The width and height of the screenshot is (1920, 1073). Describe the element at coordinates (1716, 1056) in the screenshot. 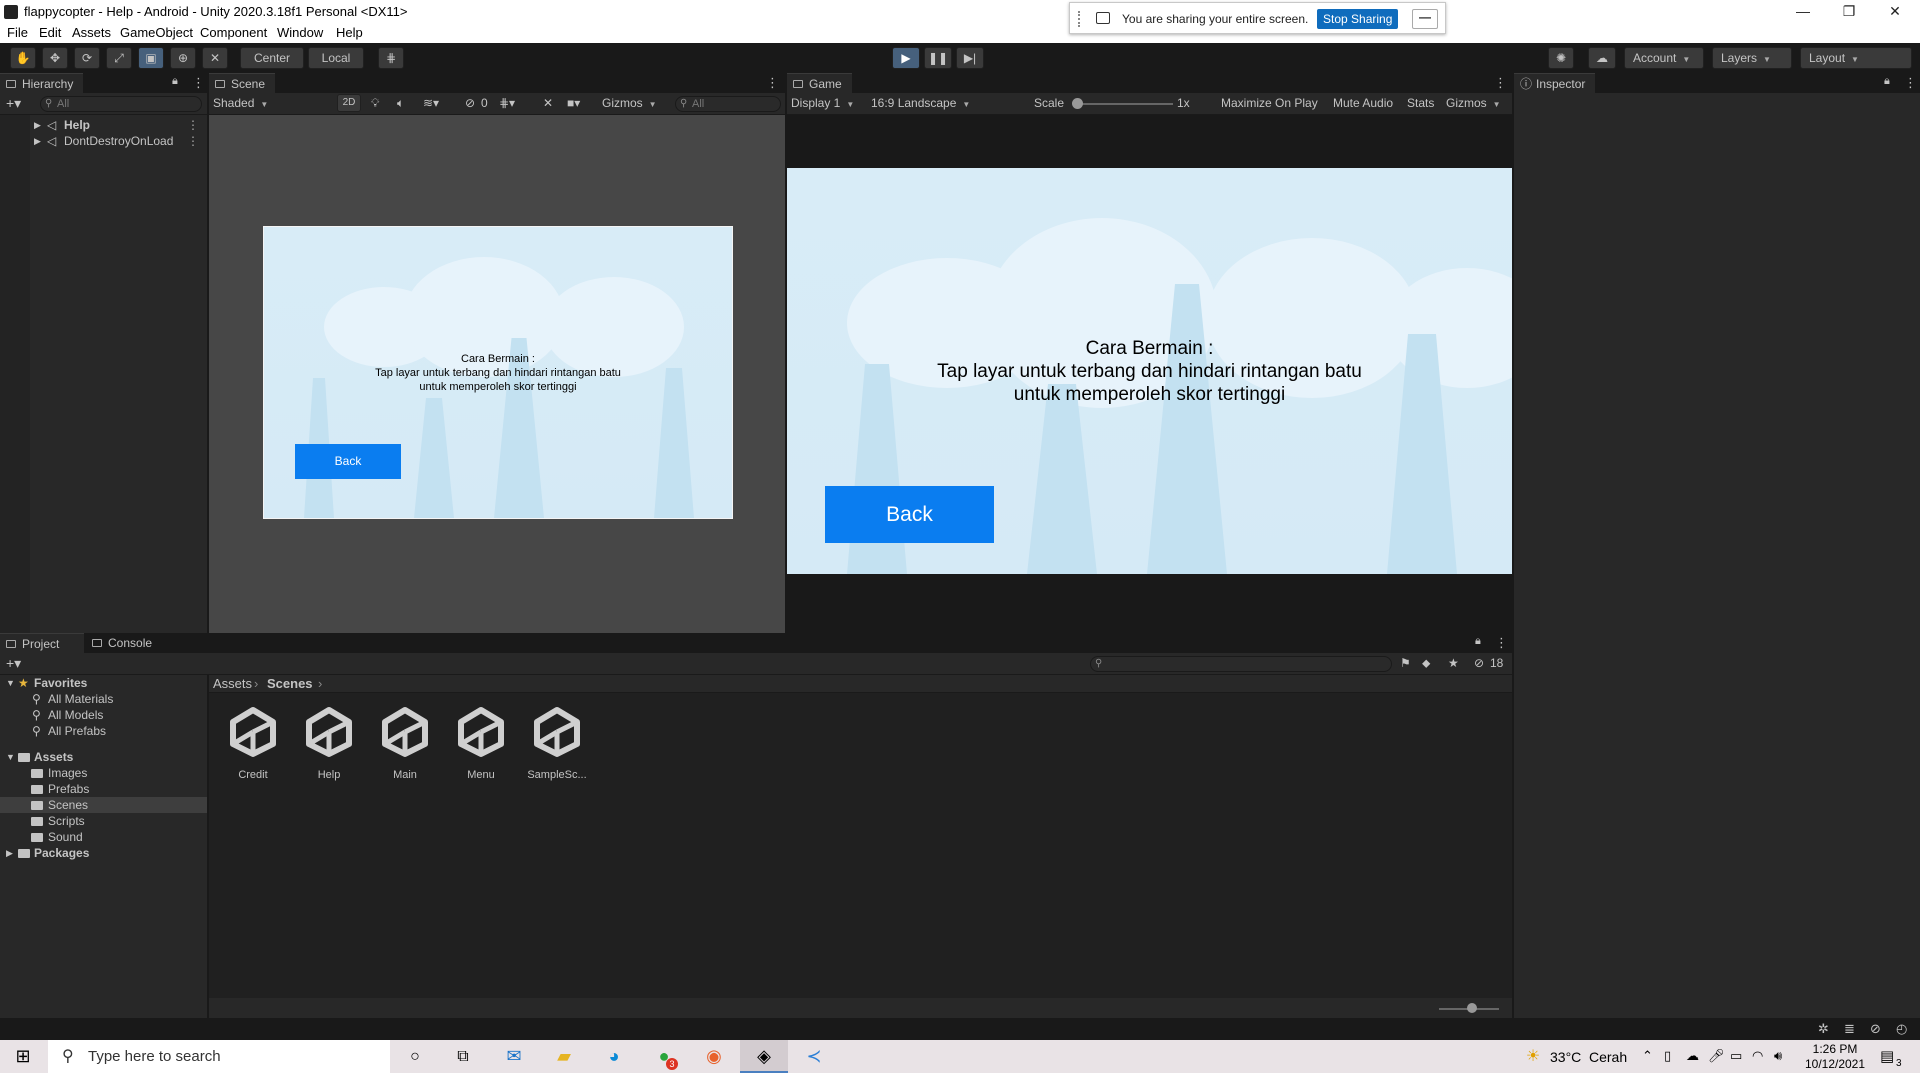

I see `microphone-icon: 🎤︎` at that location.